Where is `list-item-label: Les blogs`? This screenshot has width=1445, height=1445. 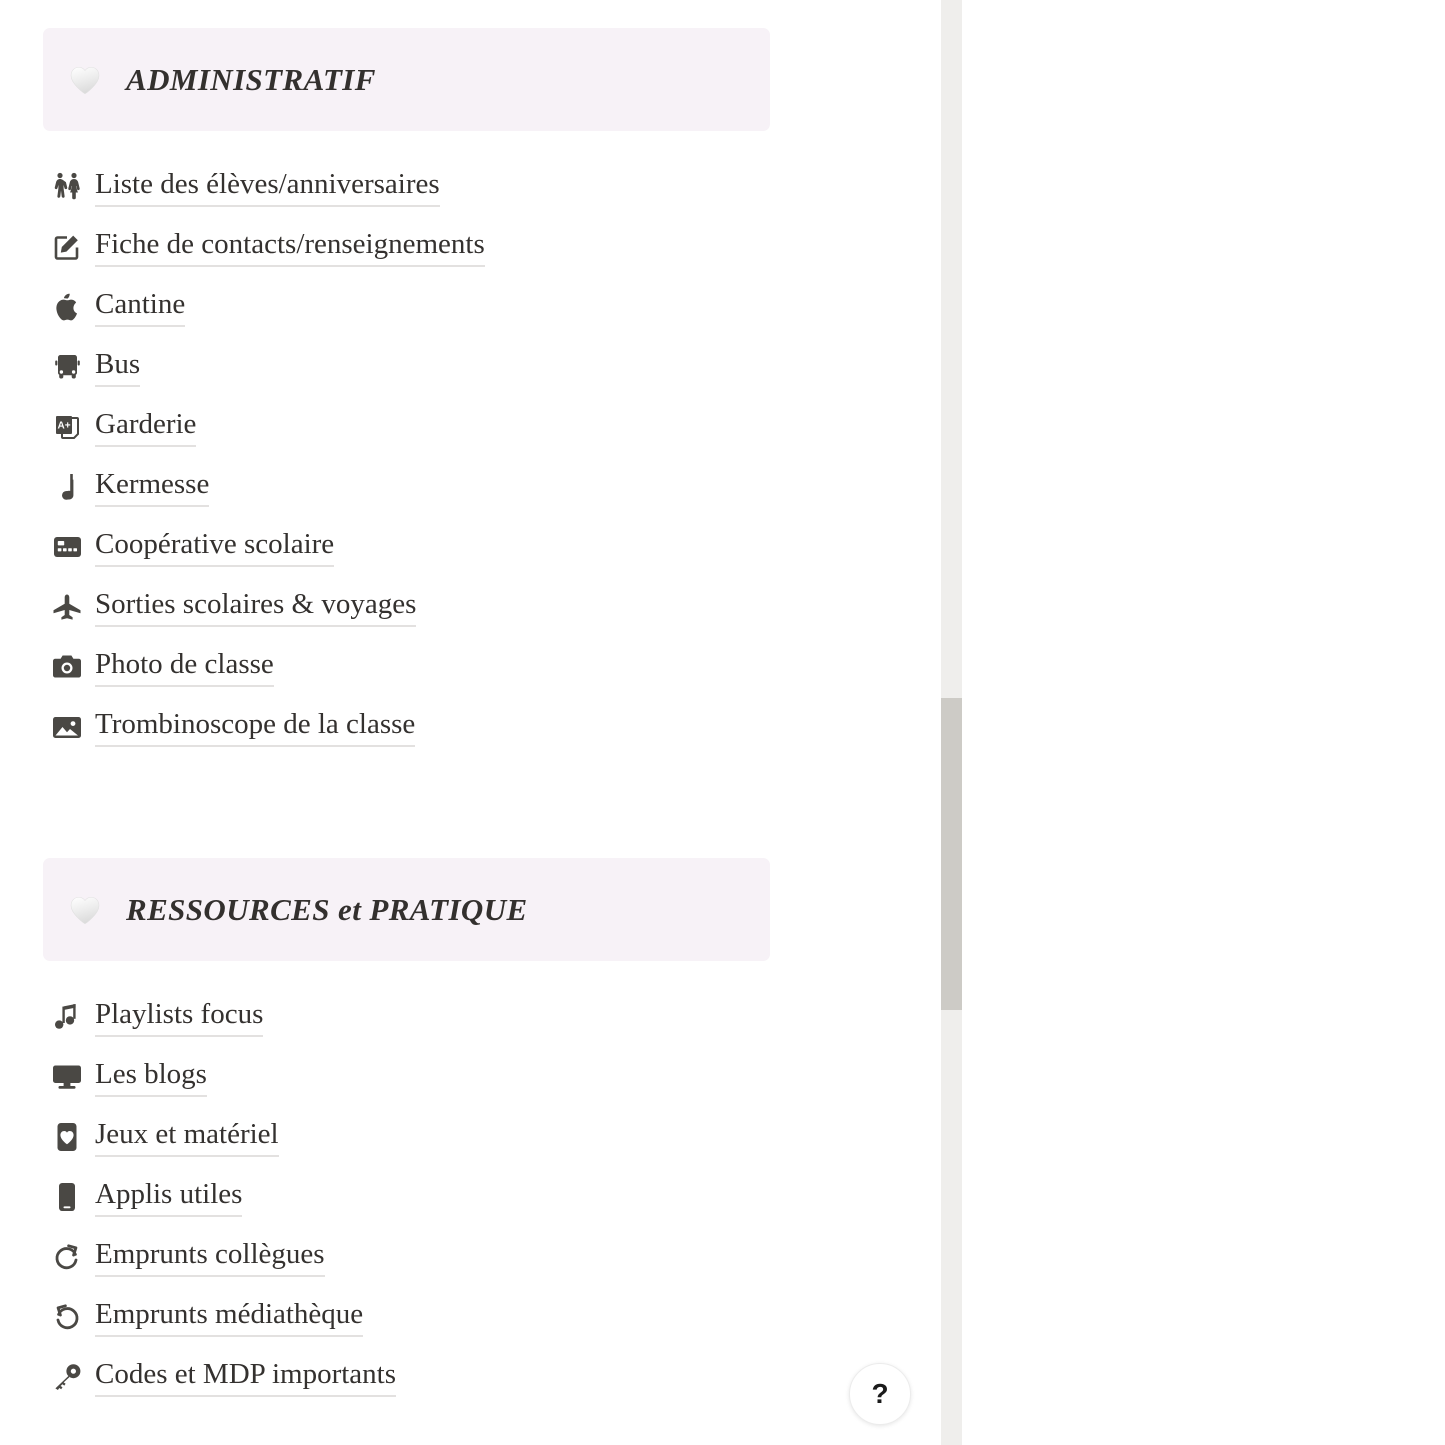
list-item-label: Les blogs is located at coordinates (151, 1077).